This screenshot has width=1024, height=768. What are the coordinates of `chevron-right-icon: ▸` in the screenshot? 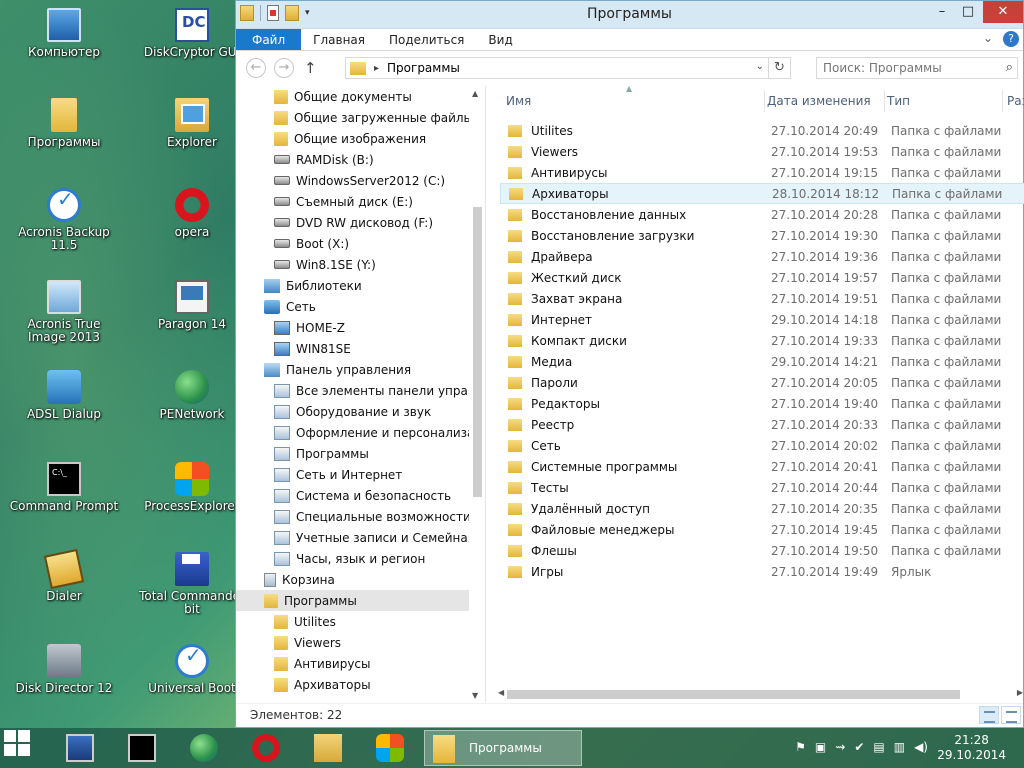 It's located at (376, 68).